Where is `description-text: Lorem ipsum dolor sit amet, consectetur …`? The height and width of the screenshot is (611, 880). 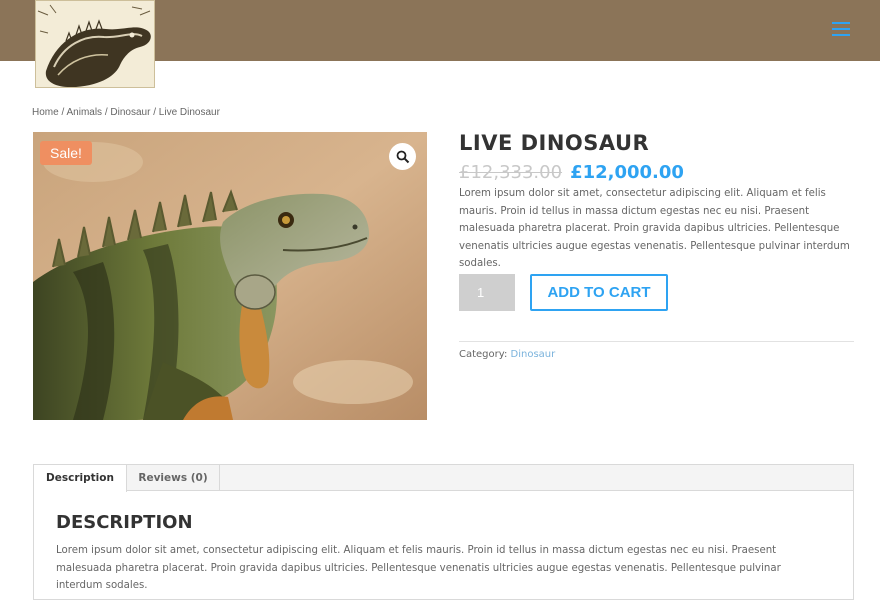 description-text: Lorem ipsum dolor sit amet, consectetur … is located at coordinates (418, 568).